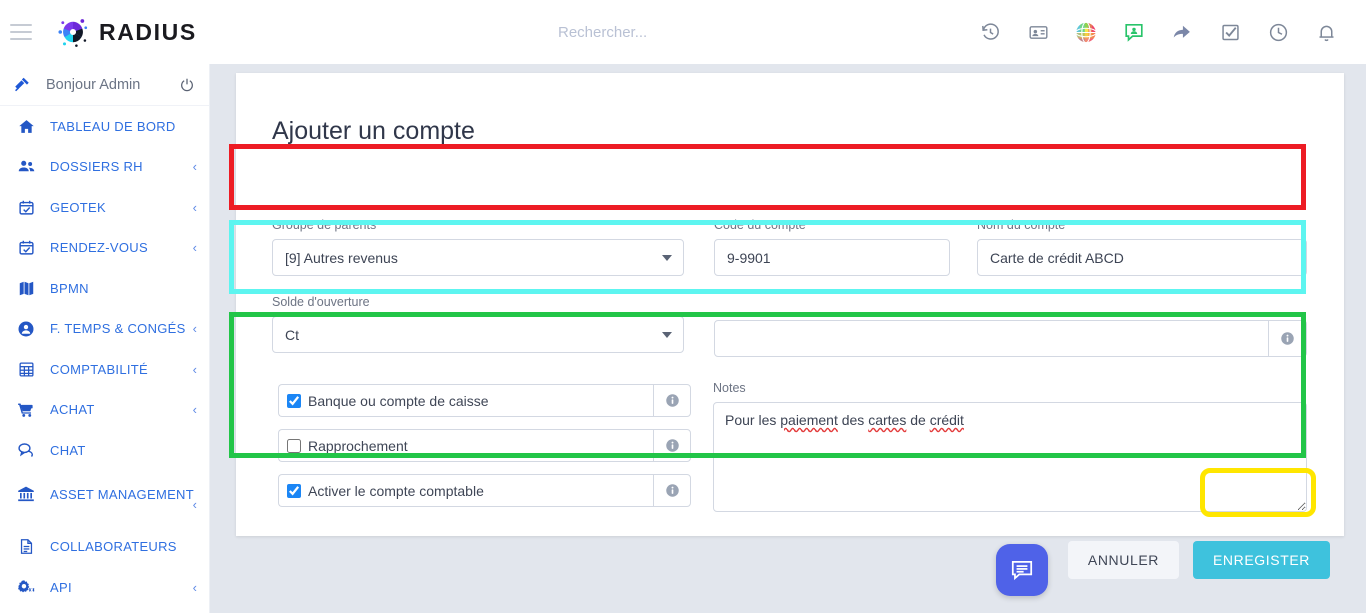 This screenshot has width=1366, height=613. Describe the element at coordinates (1010, 457) in the screenshot. I see `notes-textarea` at that location.